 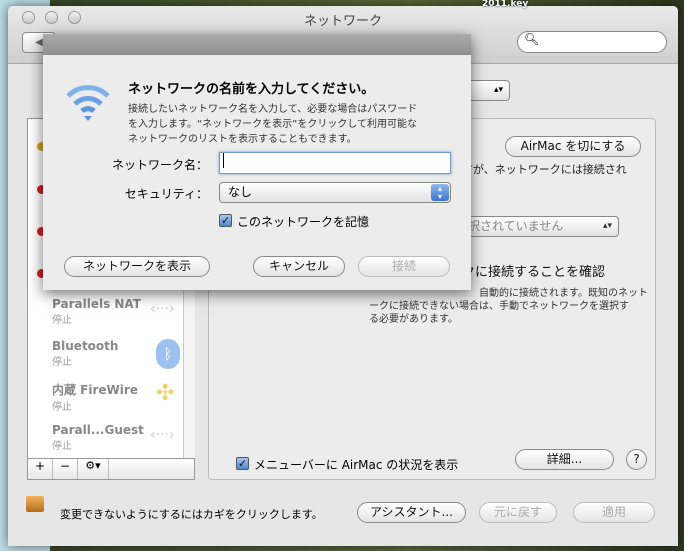 What do you see at coordinates (240, 192) in the screenshot?
I see `security-value: なし` at bounding box center [240, 192].